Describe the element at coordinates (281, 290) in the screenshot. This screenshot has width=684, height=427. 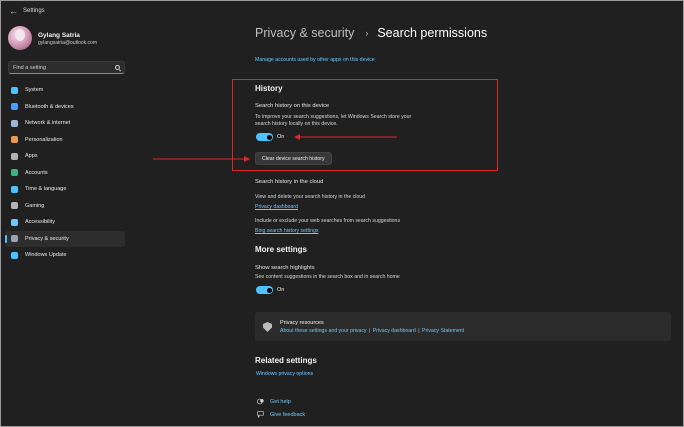
I see `search-highlights-toggle-label: On` at that location.